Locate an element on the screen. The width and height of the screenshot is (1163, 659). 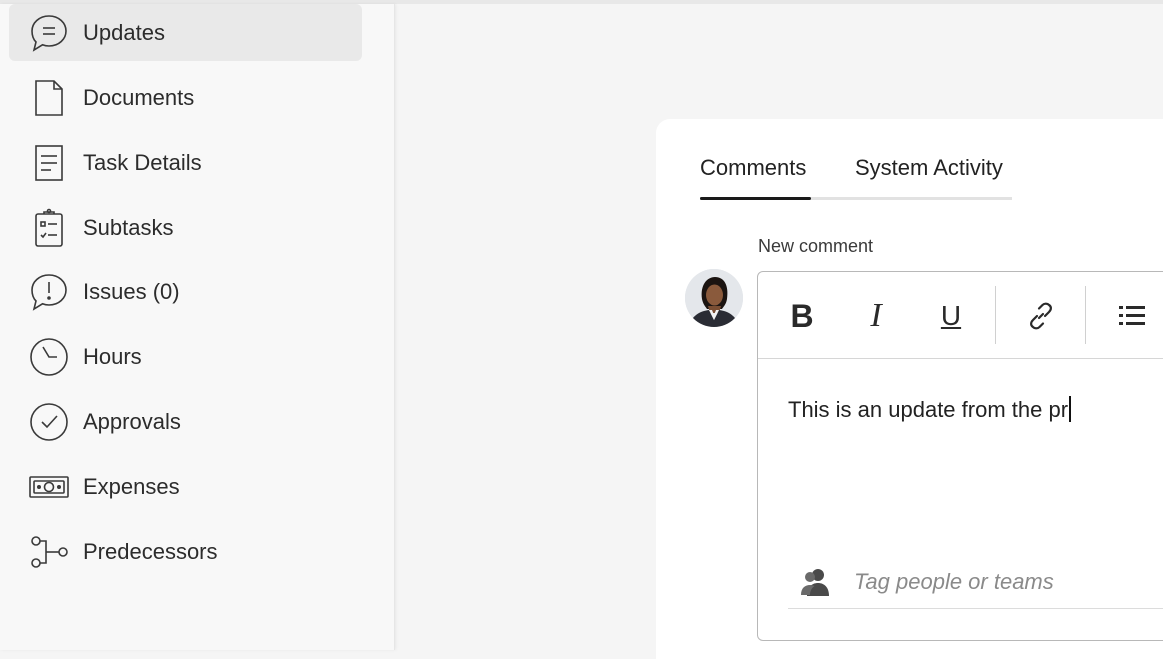
clipboard-checklist-icon is located at coordinates (49, 228).